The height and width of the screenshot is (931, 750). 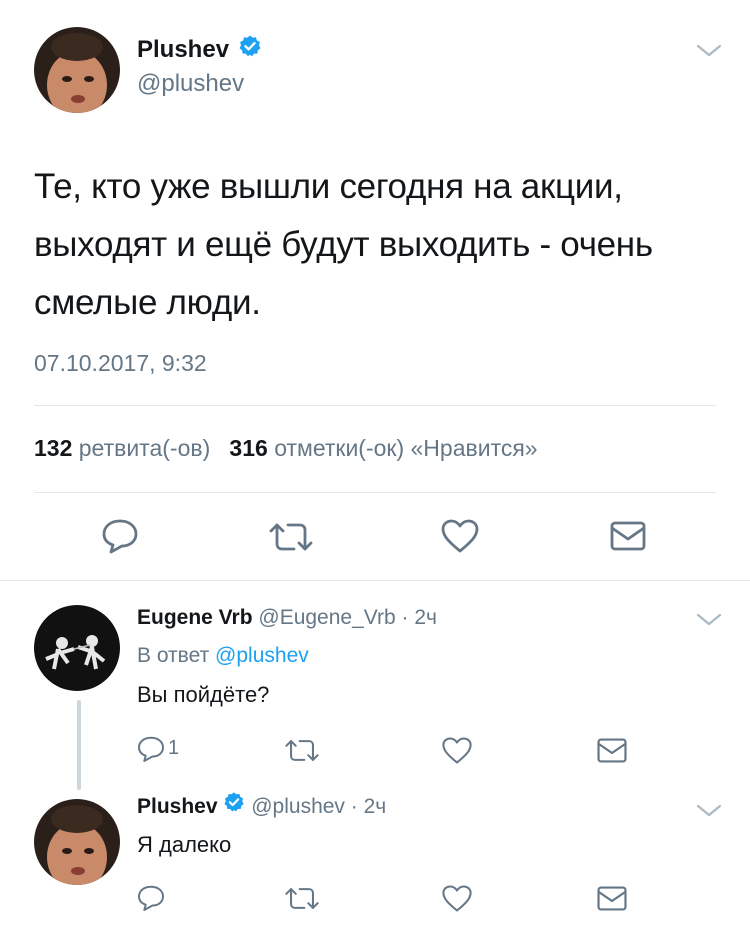 I want to click on likes-count: 316, so click(x=248, y=448).